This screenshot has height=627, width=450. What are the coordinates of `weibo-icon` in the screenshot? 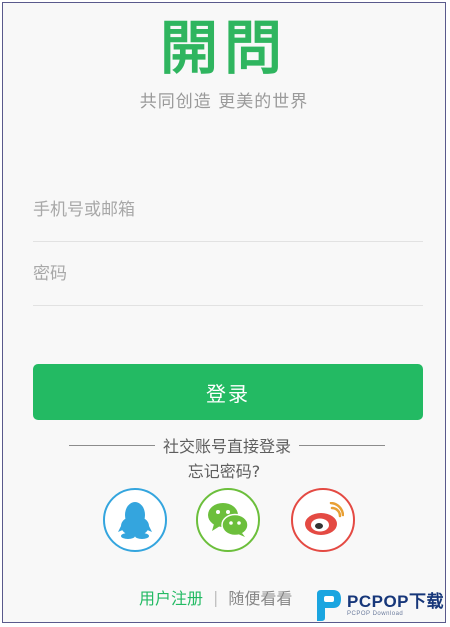 It's located at (324, 518).